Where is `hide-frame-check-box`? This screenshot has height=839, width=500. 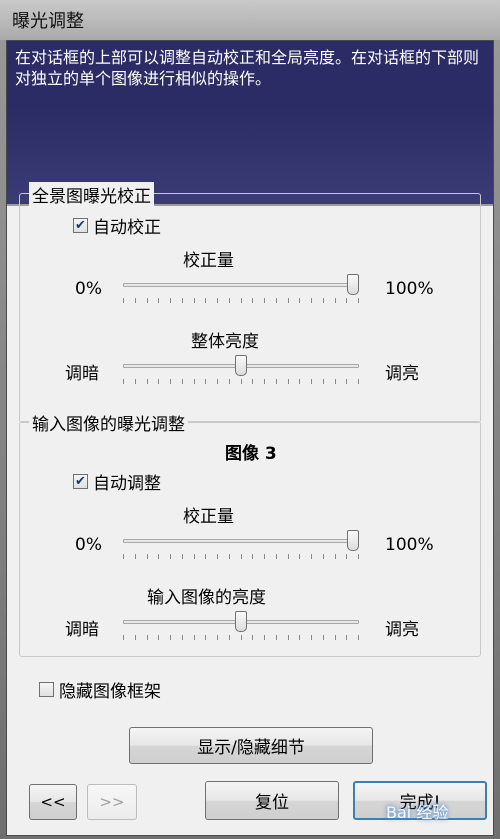
hide-frame-check-box is located at coordinates (46, 689).